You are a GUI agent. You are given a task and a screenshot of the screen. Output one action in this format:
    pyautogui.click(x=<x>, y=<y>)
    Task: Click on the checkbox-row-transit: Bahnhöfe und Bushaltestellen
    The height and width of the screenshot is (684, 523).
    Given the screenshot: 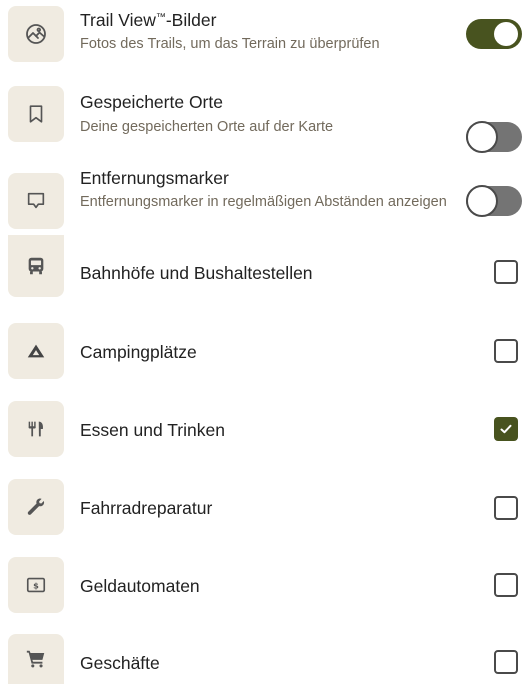 What is the action you would take?
    pyautogui.click(x=261, y=270)
    